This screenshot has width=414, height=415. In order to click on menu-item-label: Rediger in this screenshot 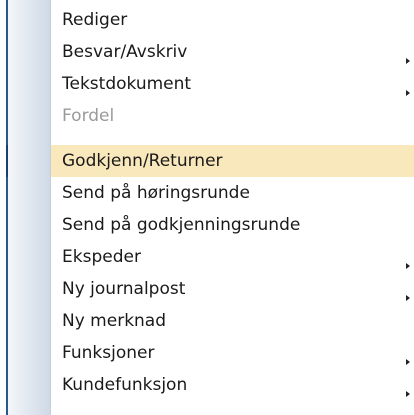, I will do `click(95, 20)`.